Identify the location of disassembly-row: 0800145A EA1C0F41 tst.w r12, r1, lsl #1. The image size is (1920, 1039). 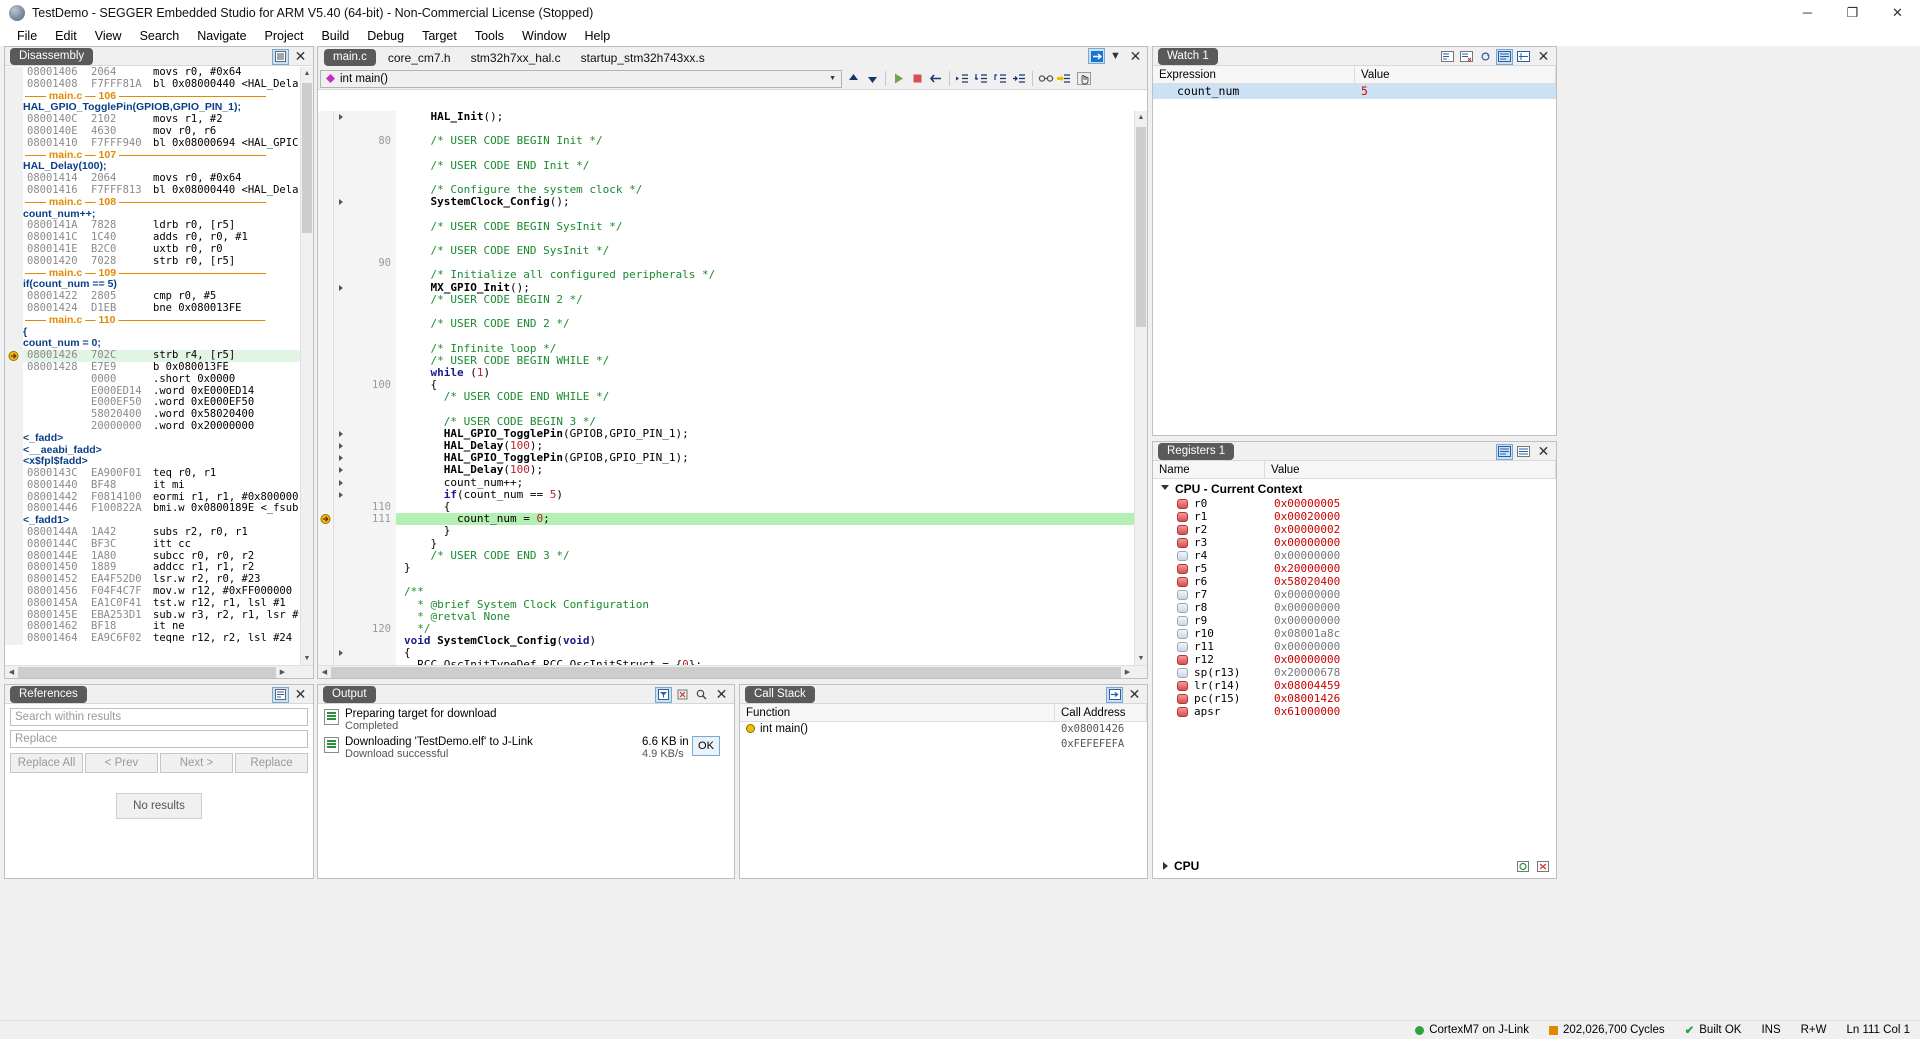
(159, 603).